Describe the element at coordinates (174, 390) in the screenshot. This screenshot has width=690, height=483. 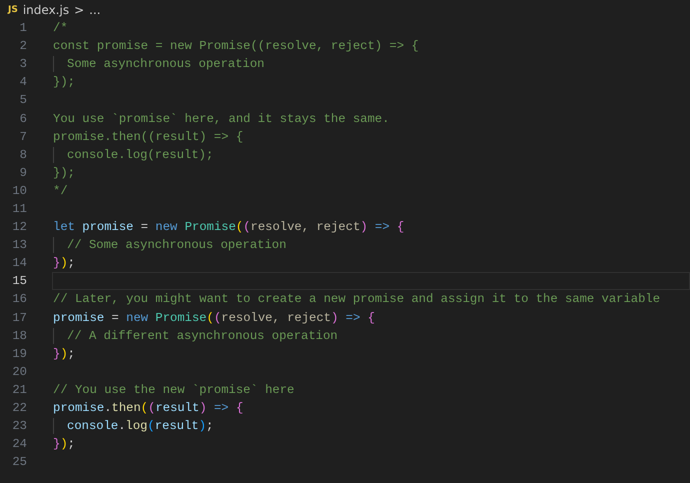
I see `code-line: // You use the new `promise` here` at that location.